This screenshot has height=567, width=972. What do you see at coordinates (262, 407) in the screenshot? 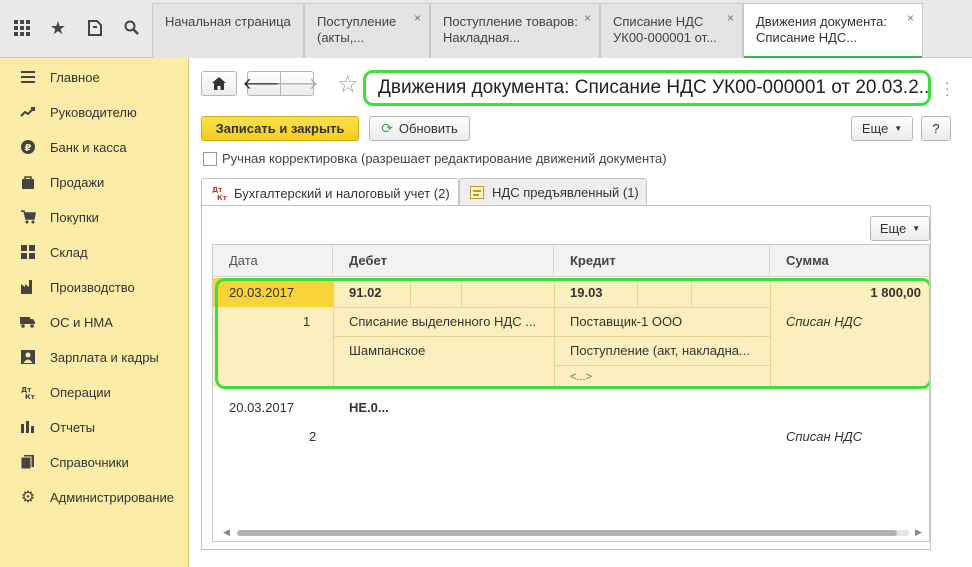
I see `row-date: 20.03.2017` at bounding box center [262, 407].